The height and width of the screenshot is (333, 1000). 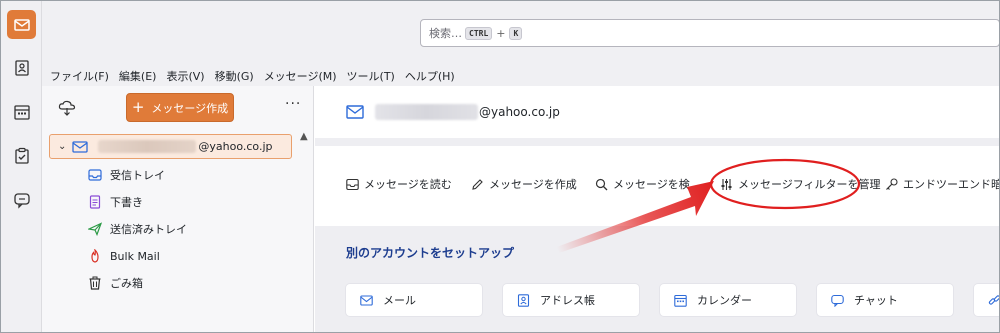 What do you see at coordinates (135, 256) in the screenshot?
I see `folder-label: Bulk Mail` at bounding box center [135, 256].